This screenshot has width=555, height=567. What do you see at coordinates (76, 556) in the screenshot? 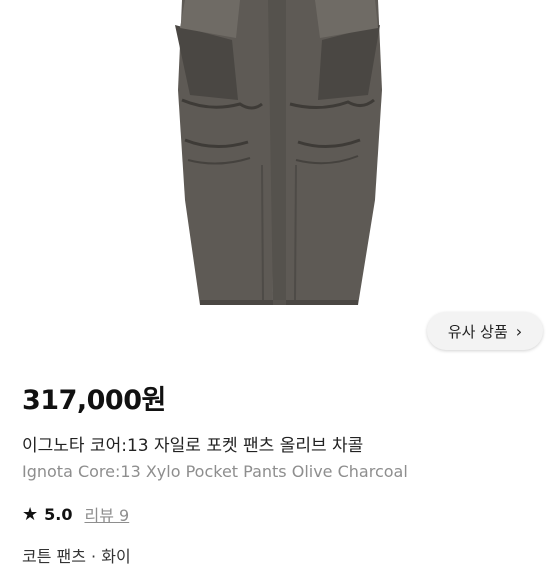
I see `category-text: 코튼 팬츠 · 화이` at bounding box center [76, 556].